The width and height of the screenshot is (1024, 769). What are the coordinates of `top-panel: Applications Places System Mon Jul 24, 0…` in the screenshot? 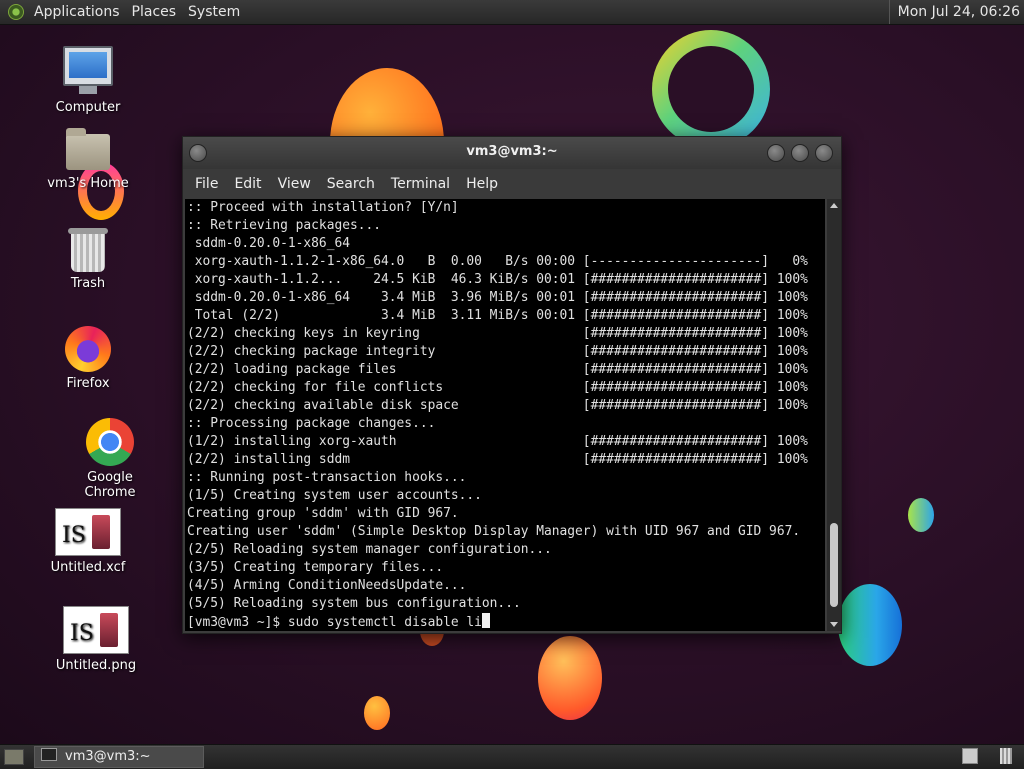 It's located at (512, 12).